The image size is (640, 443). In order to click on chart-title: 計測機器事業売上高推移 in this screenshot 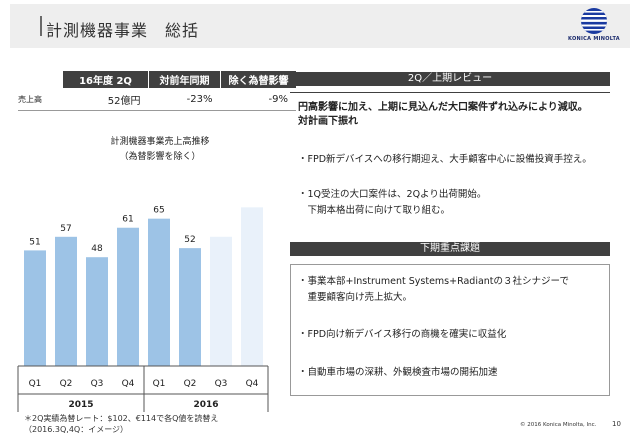, I will do `click(160, 142)`.